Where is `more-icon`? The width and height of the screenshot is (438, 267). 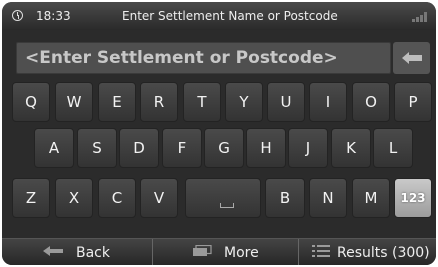 more-icon is located at coordinates (202, 252).